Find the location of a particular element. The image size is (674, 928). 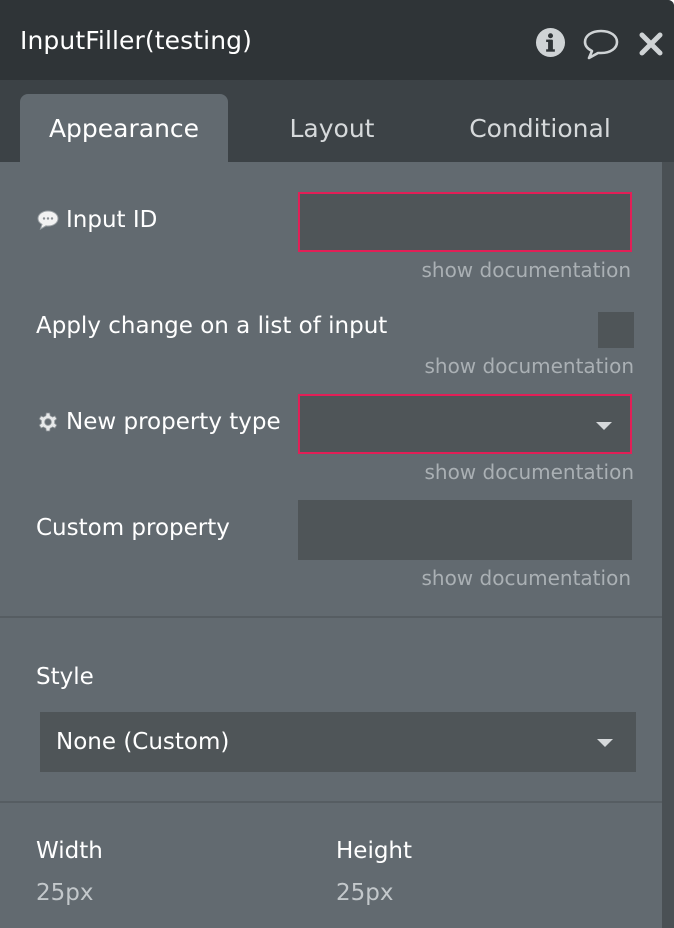

info-icon is located at coordinates (550, 42).